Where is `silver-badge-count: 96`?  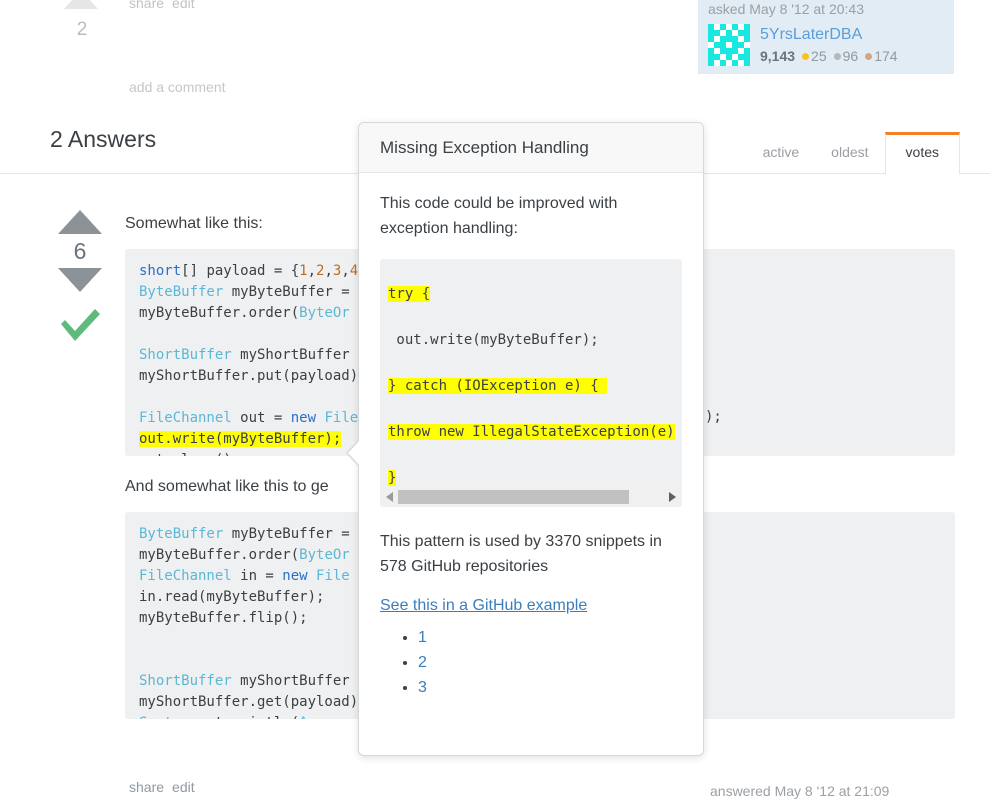 silver-badge-count: 96 is located at coordinates (850, 56).